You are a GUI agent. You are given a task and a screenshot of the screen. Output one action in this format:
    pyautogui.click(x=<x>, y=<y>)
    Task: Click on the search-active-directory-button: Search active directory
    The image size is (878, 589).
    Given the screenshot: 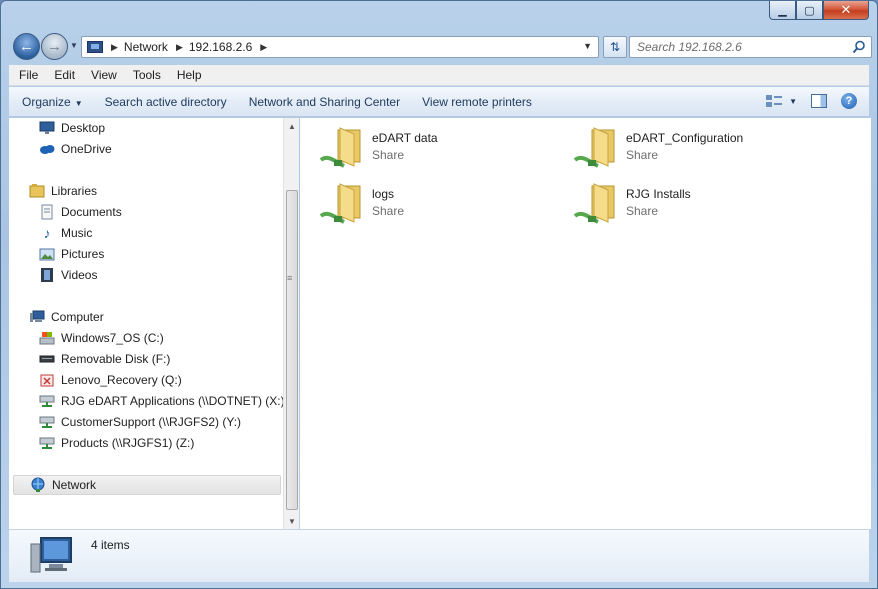 What is the action you would take?
    pyautogui.click(x=166, y=102)
    